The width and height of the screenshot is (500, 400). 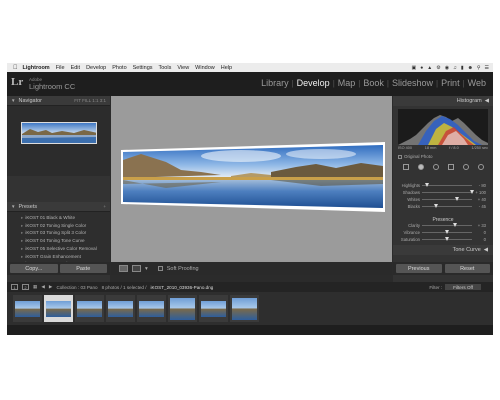 I want to click on adjustment-brush-icon, so click(x=480, y=166).